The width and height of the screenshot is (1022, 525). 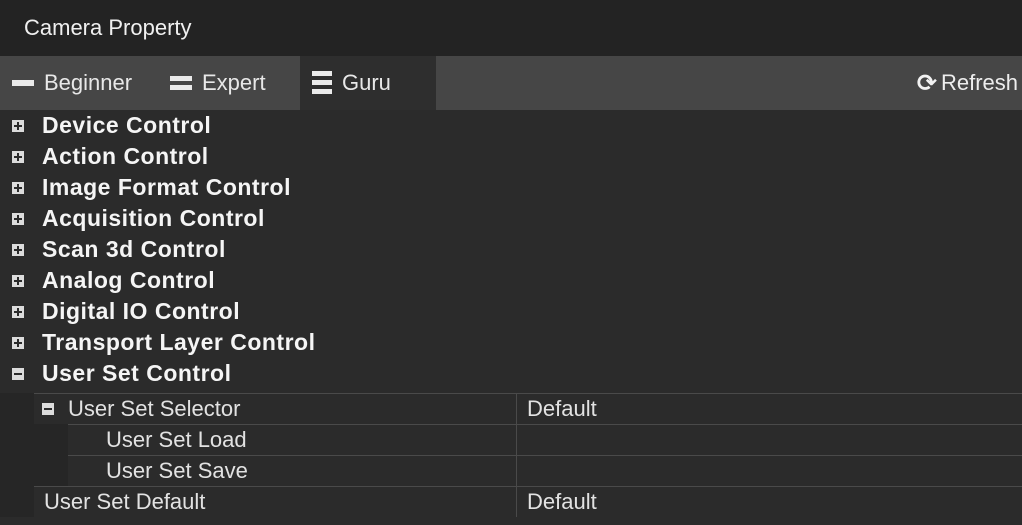 I want to click on beginner-level-icon, so click(x=23, y=83).